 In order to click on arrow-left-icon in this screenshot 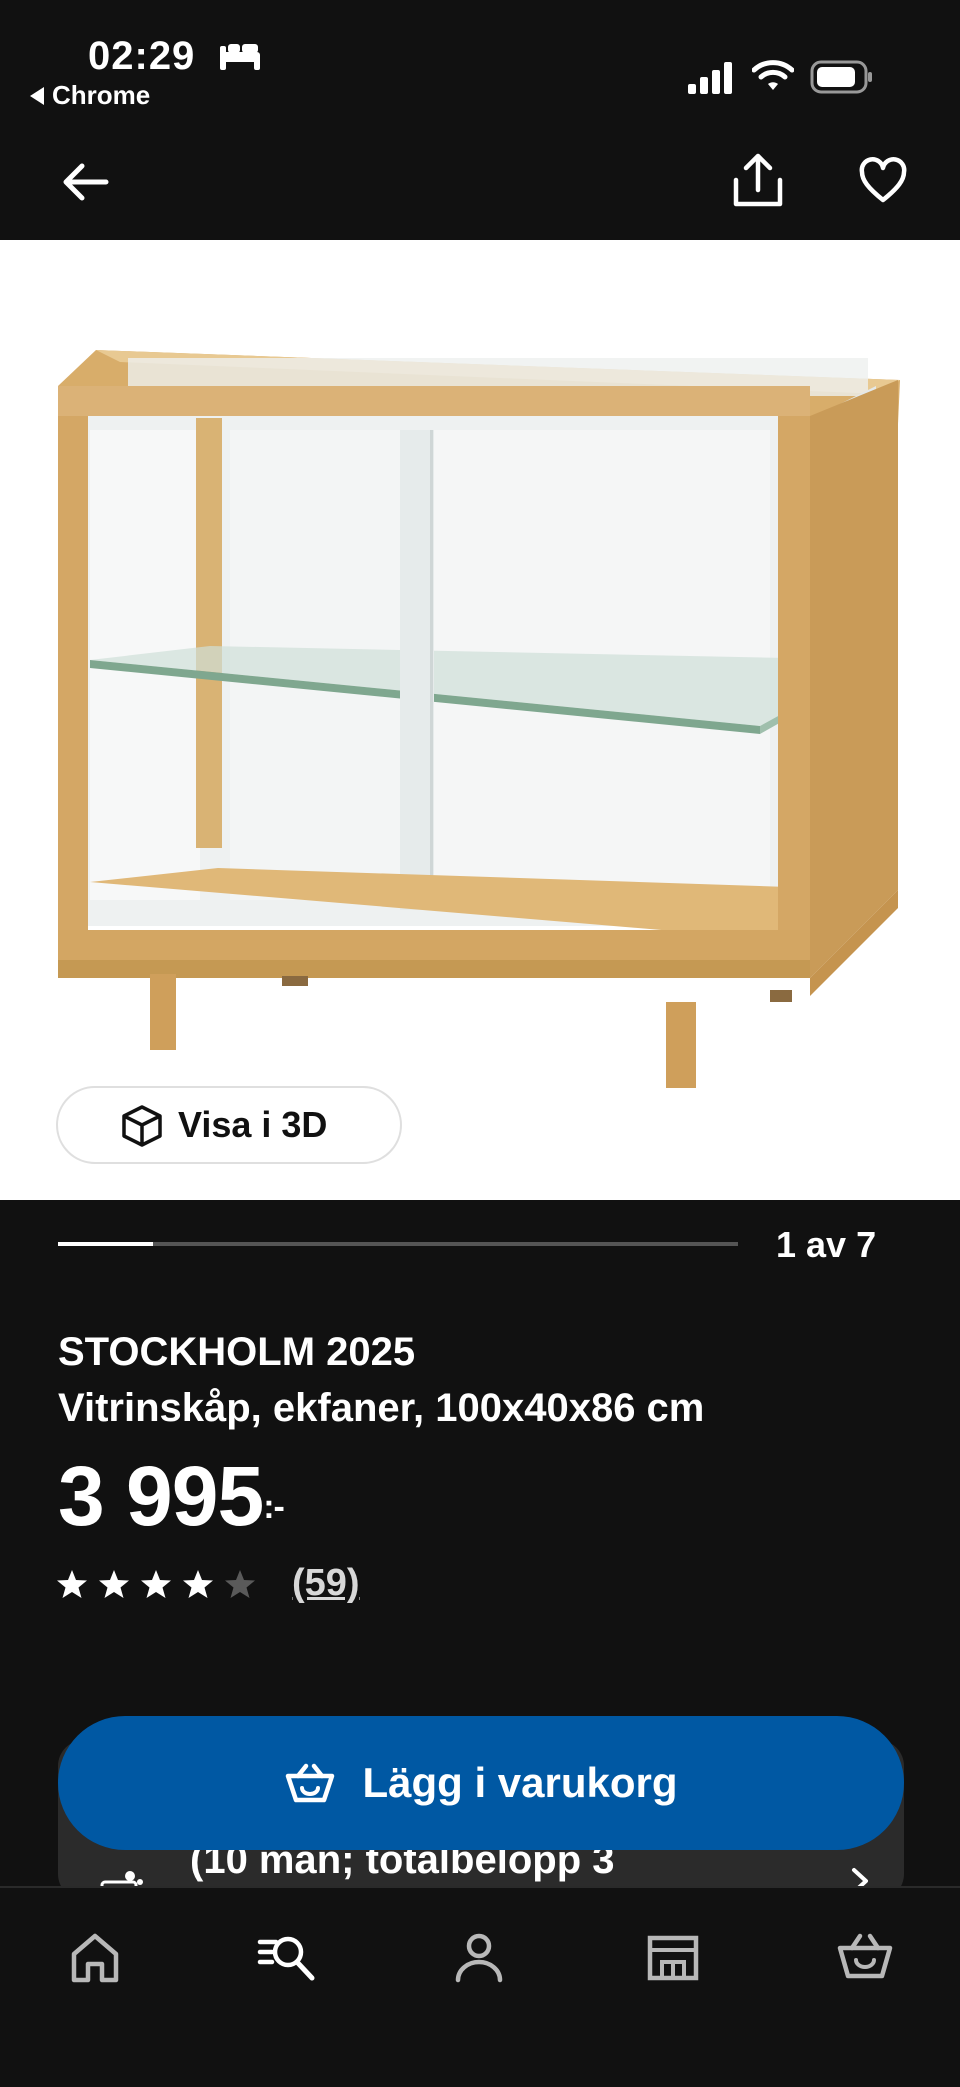, I will do `click(85, 182)`.